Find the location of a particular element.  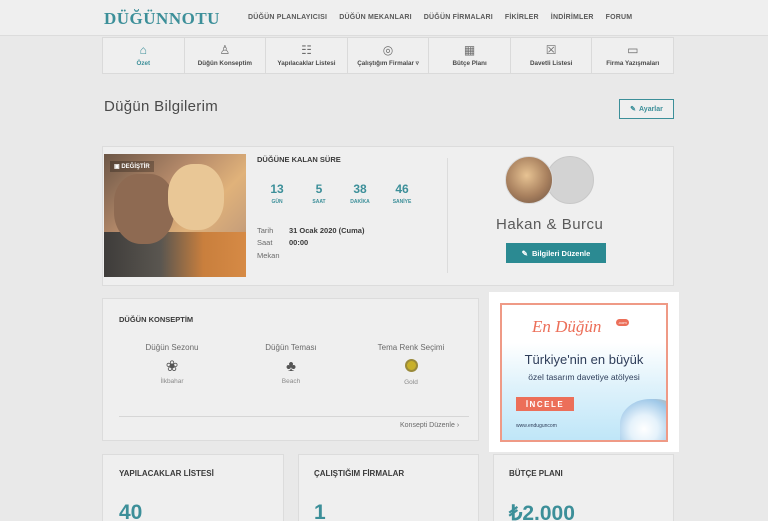

flowers-image is located at coordinates (643, 419).